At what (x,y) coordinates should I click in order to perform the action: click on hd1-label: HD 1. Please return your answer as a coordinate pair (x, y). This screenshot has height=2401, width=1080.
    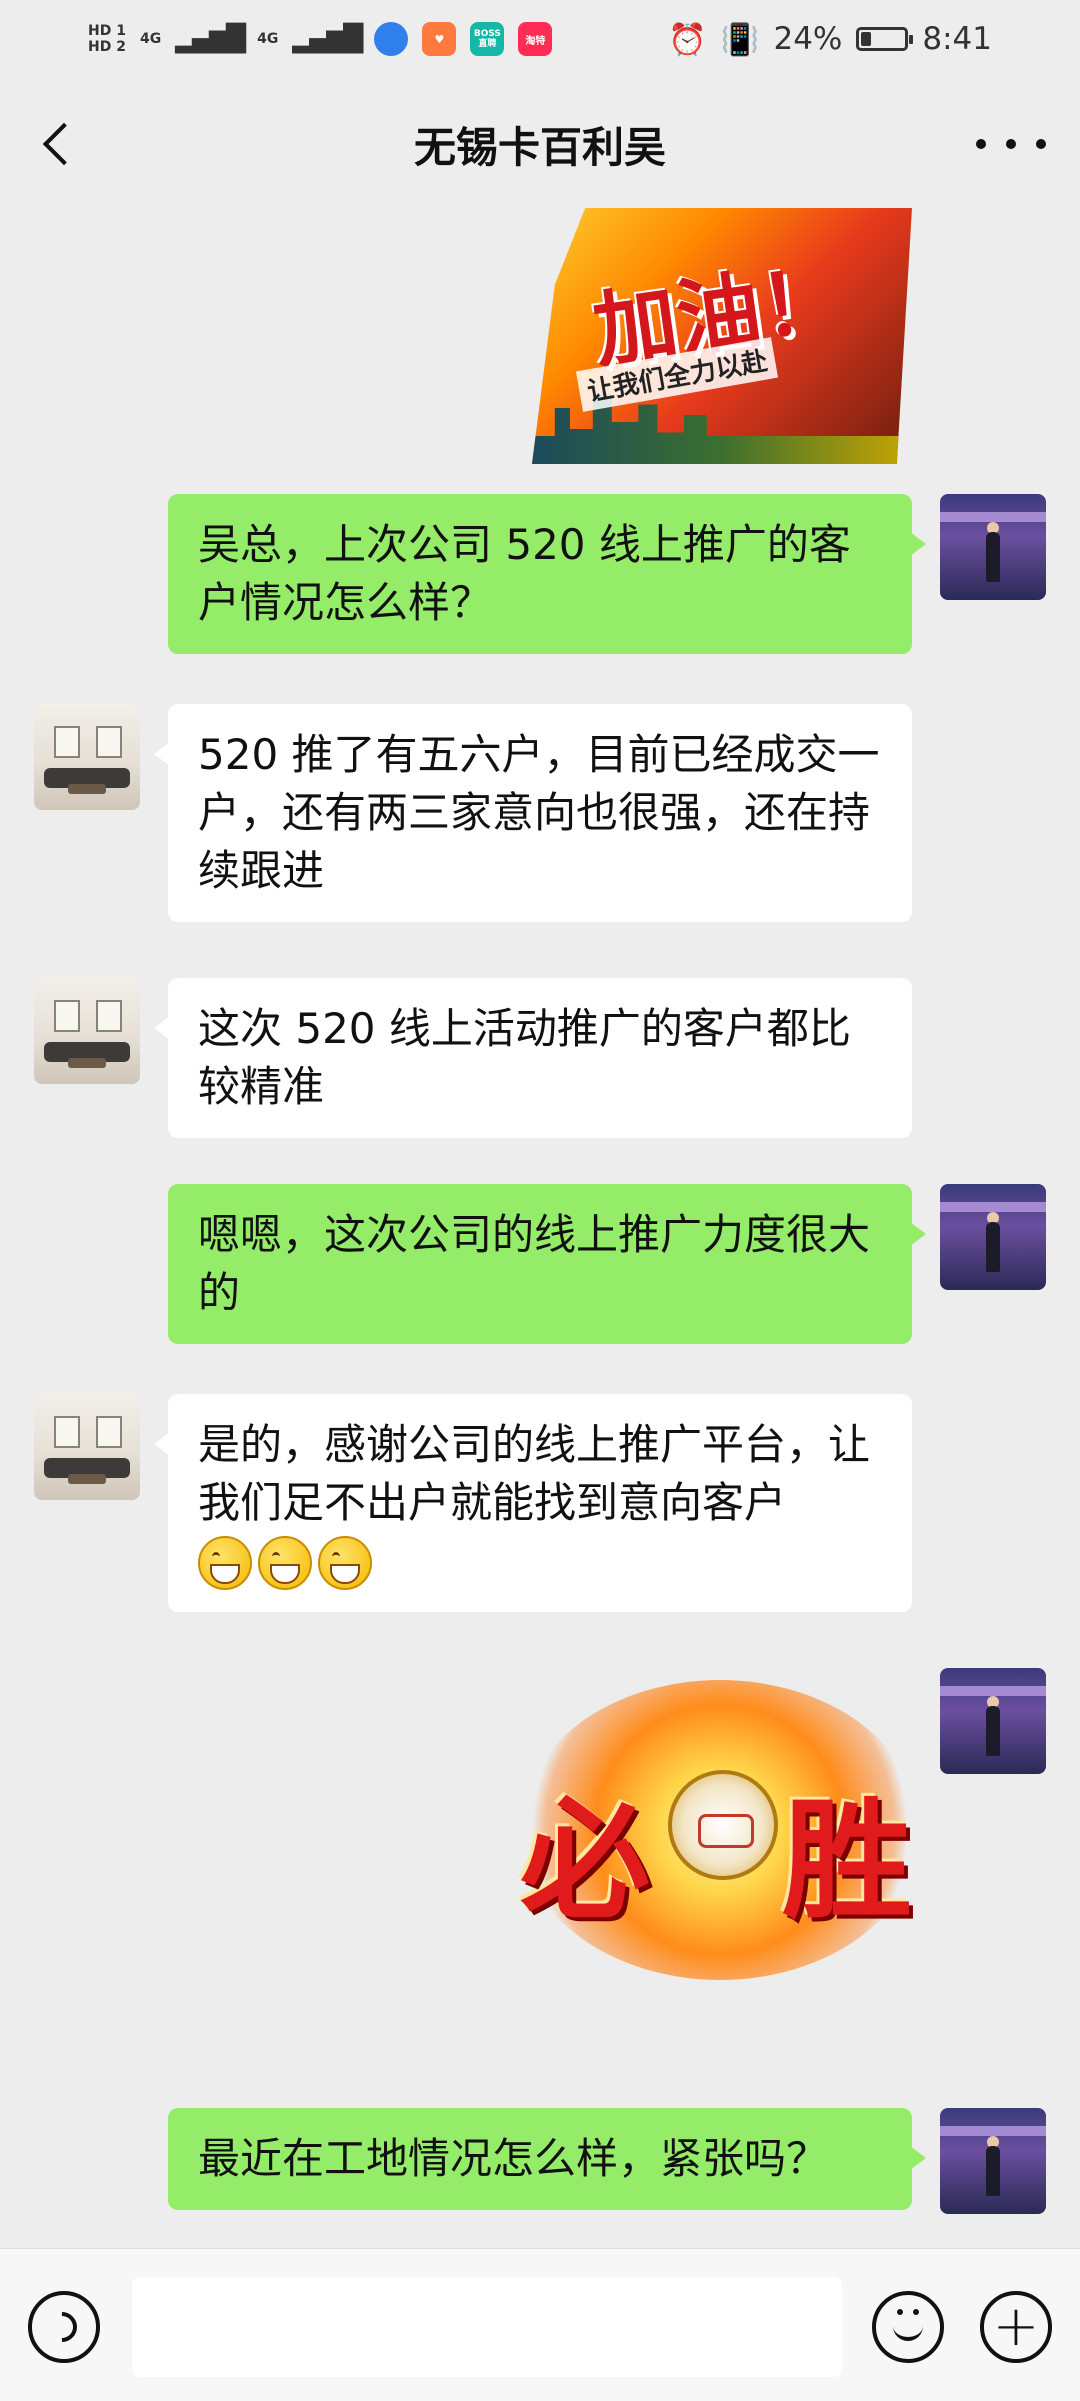
    Looking at the image, I should click on (107, 31).